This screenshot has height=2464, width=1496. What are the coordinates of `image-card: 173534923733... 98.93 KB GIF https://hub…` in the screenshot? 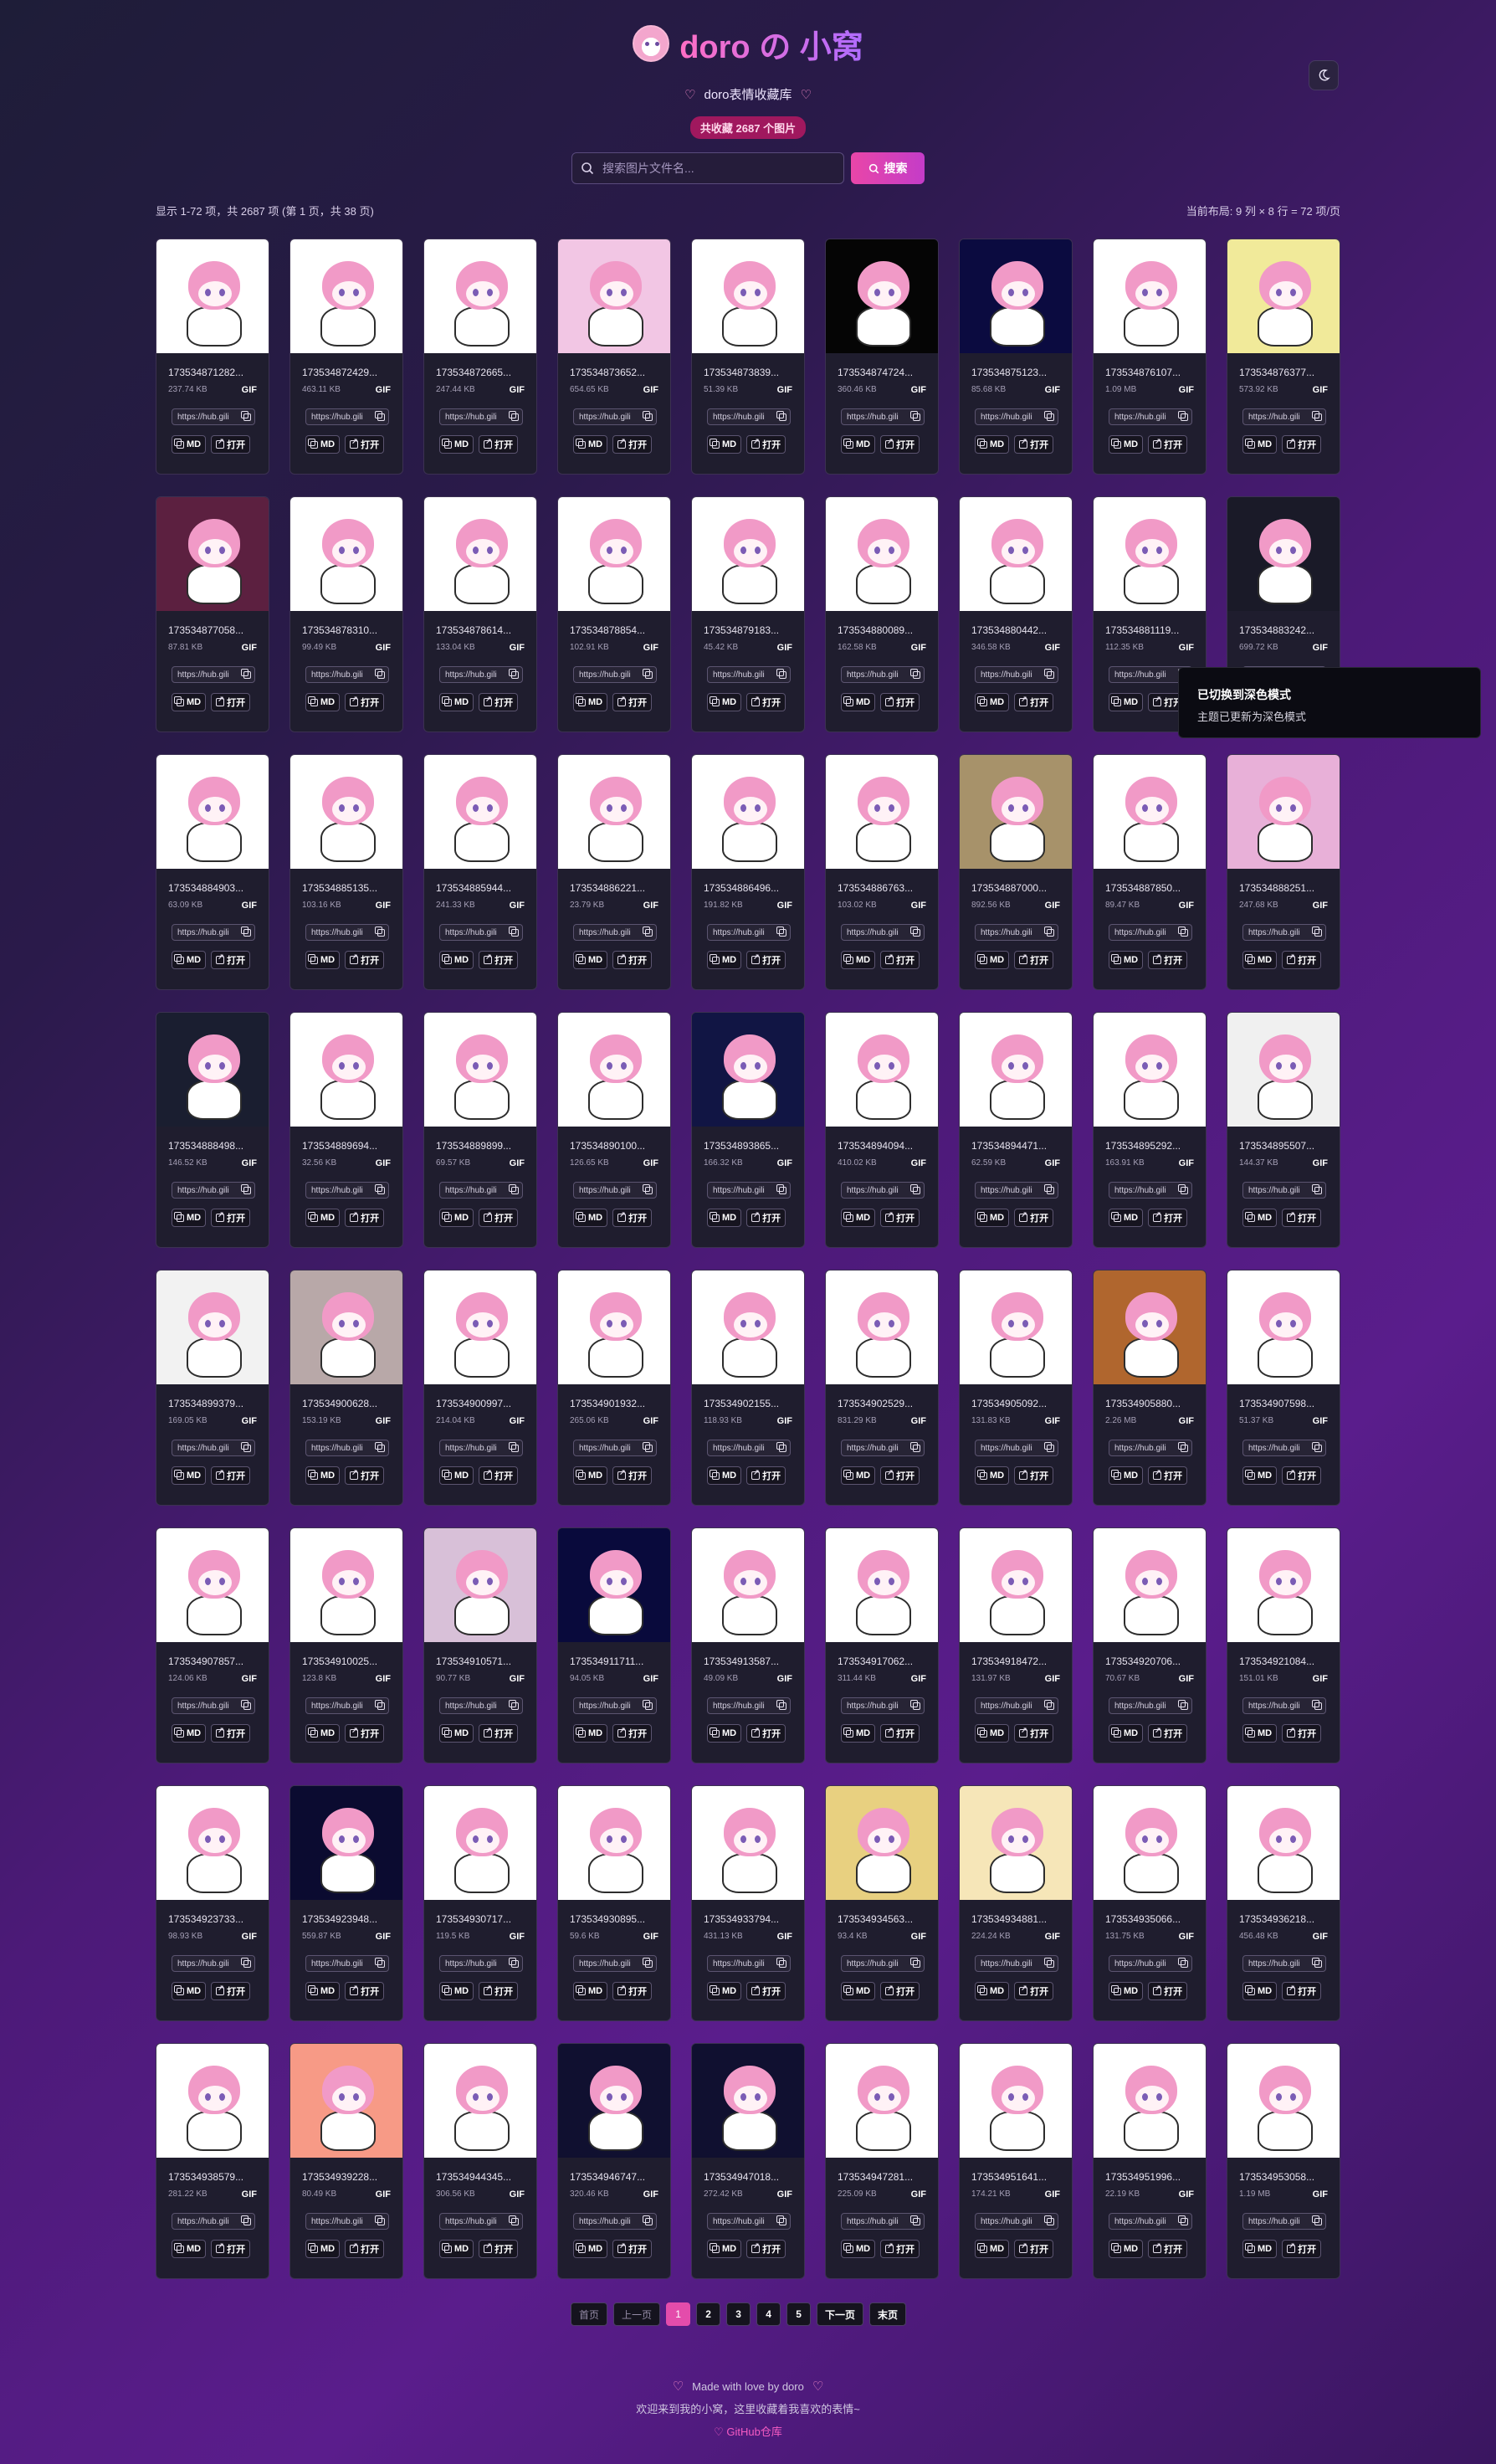 It's located at (212, 1903).